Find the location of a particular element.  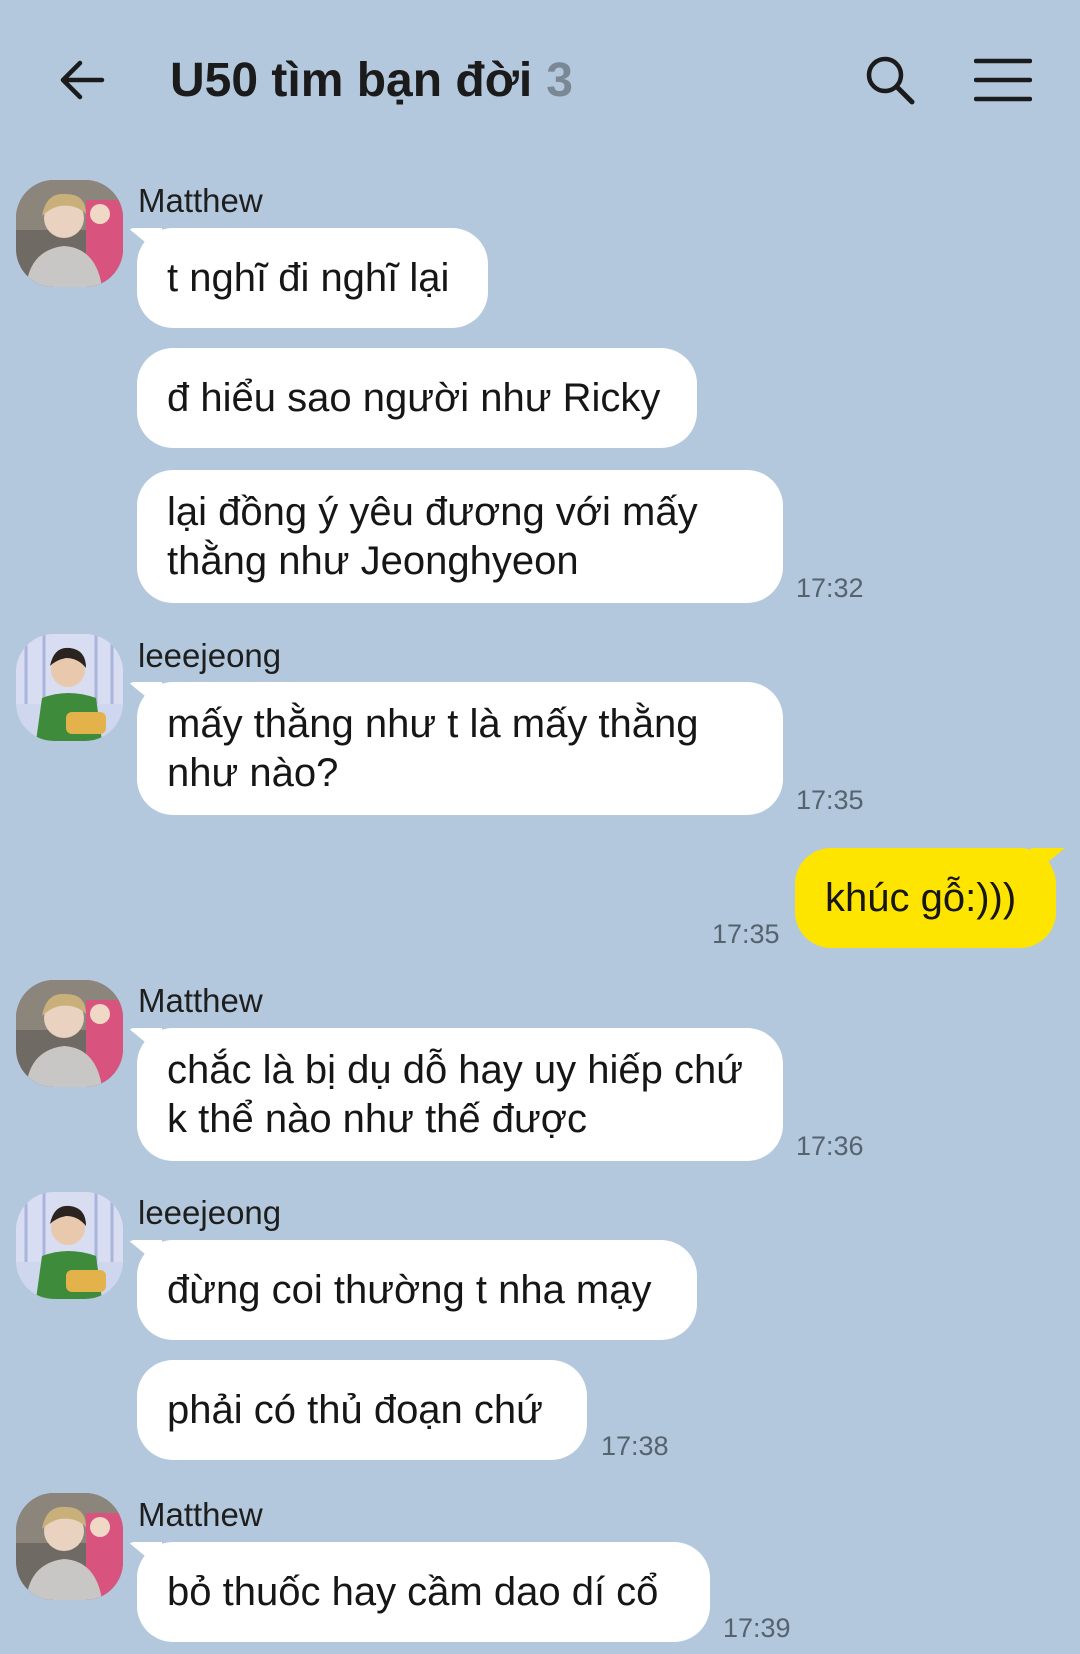

chat-title-area: U50 tìm bạn đời 3 is located at coordinates (371, 80).